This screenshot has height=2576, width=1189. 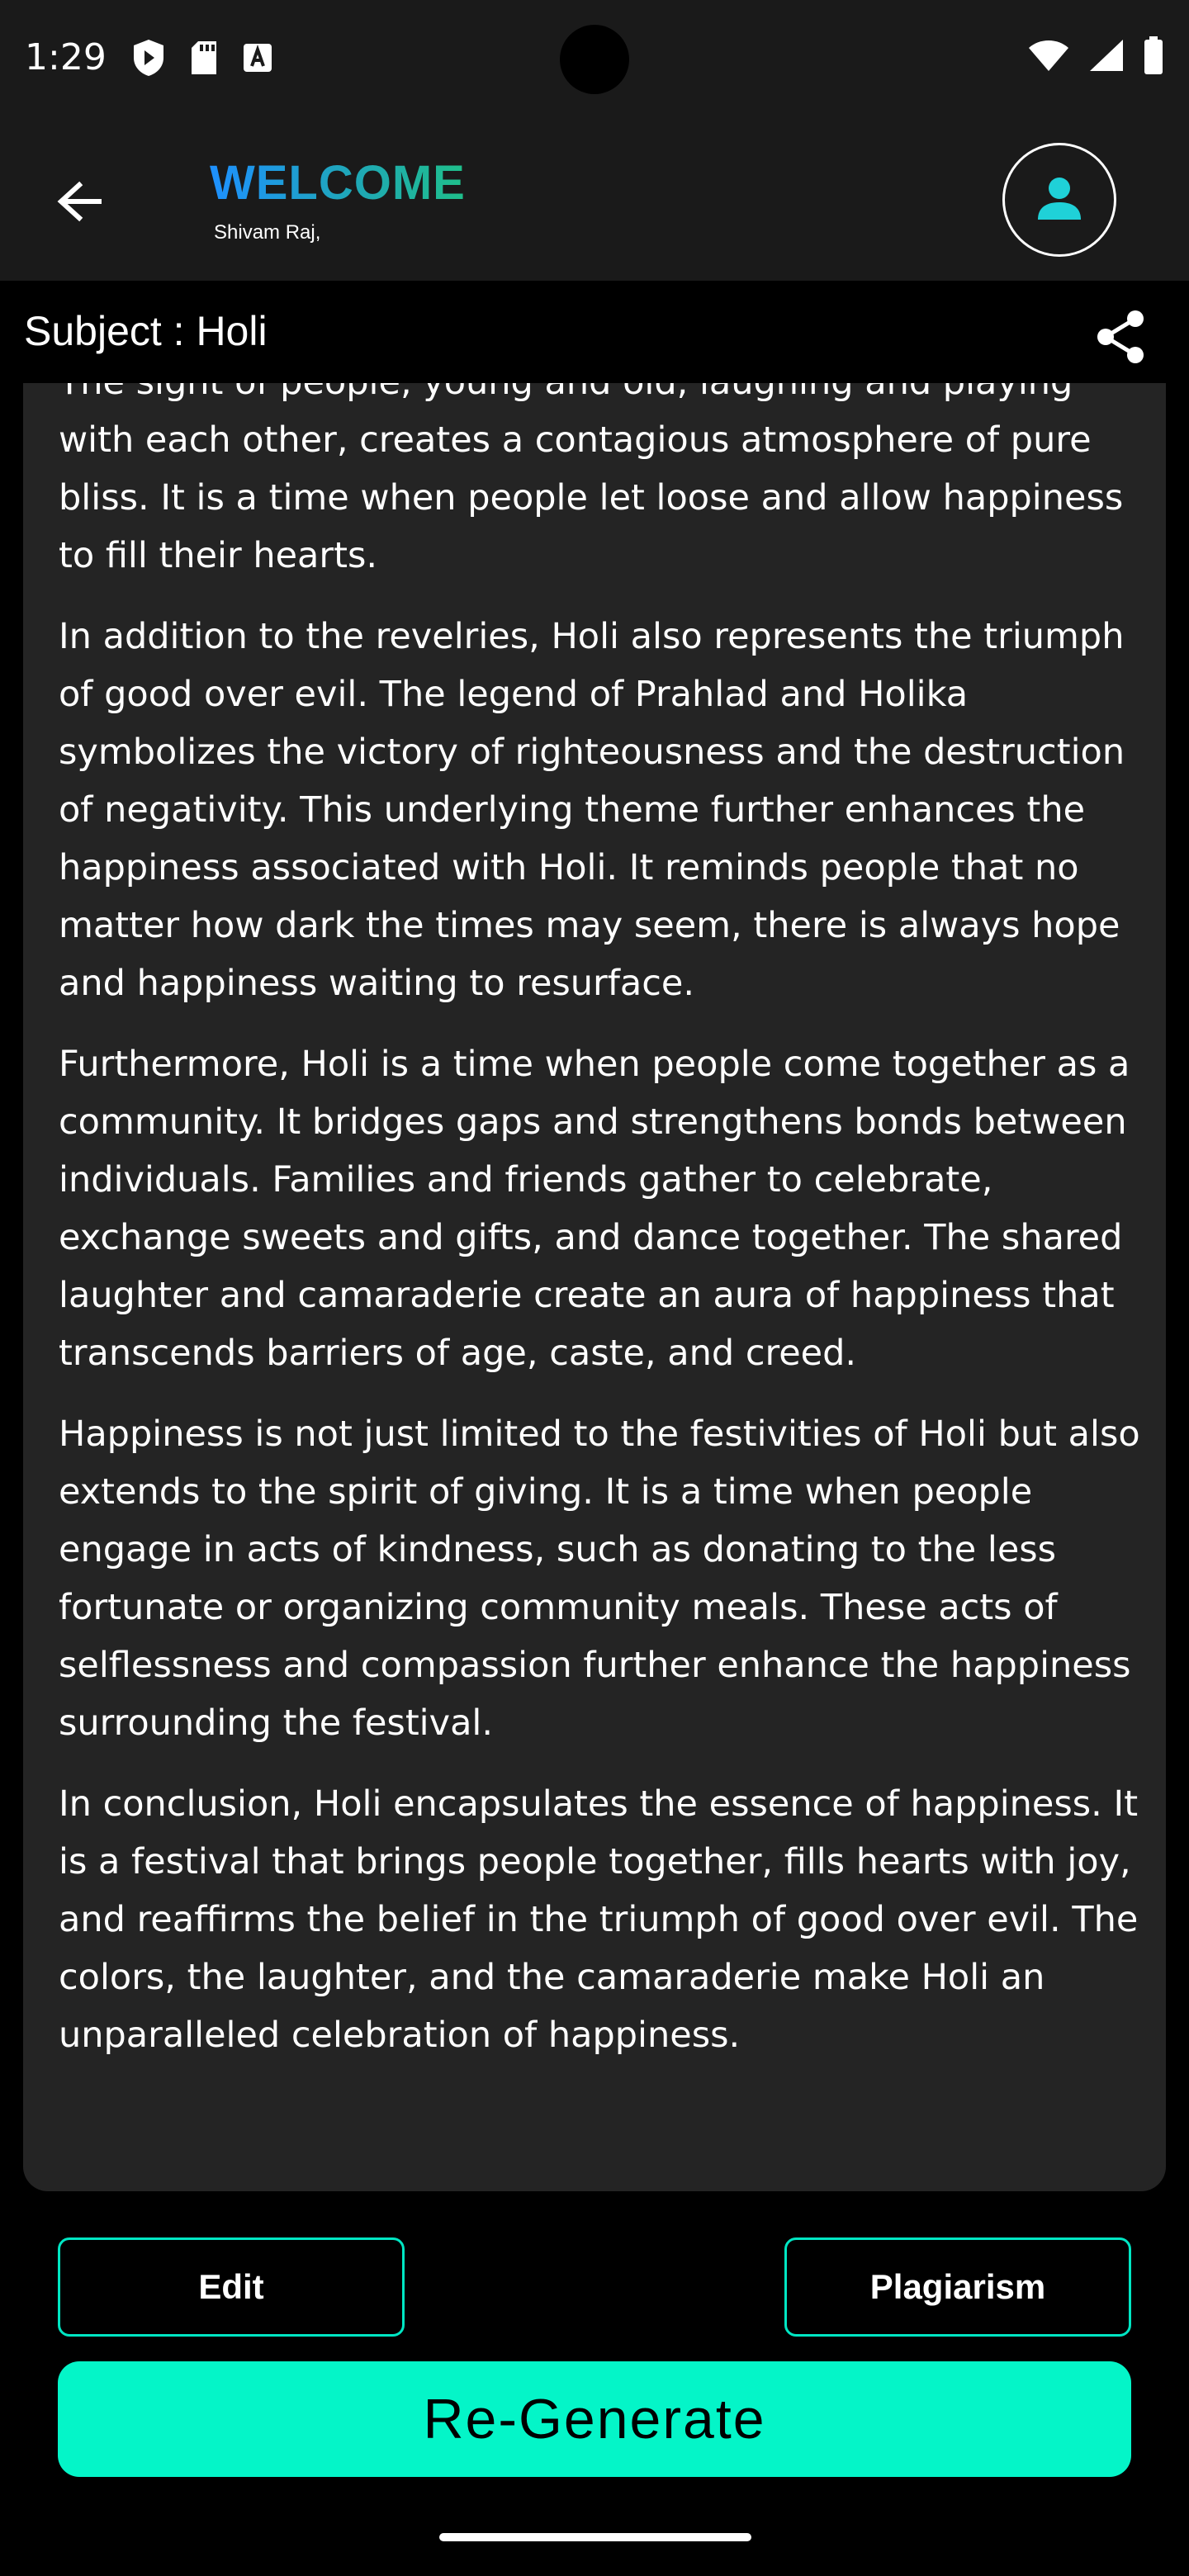 I want to click on edit-button: Edit, so click(x=231, y=2287).